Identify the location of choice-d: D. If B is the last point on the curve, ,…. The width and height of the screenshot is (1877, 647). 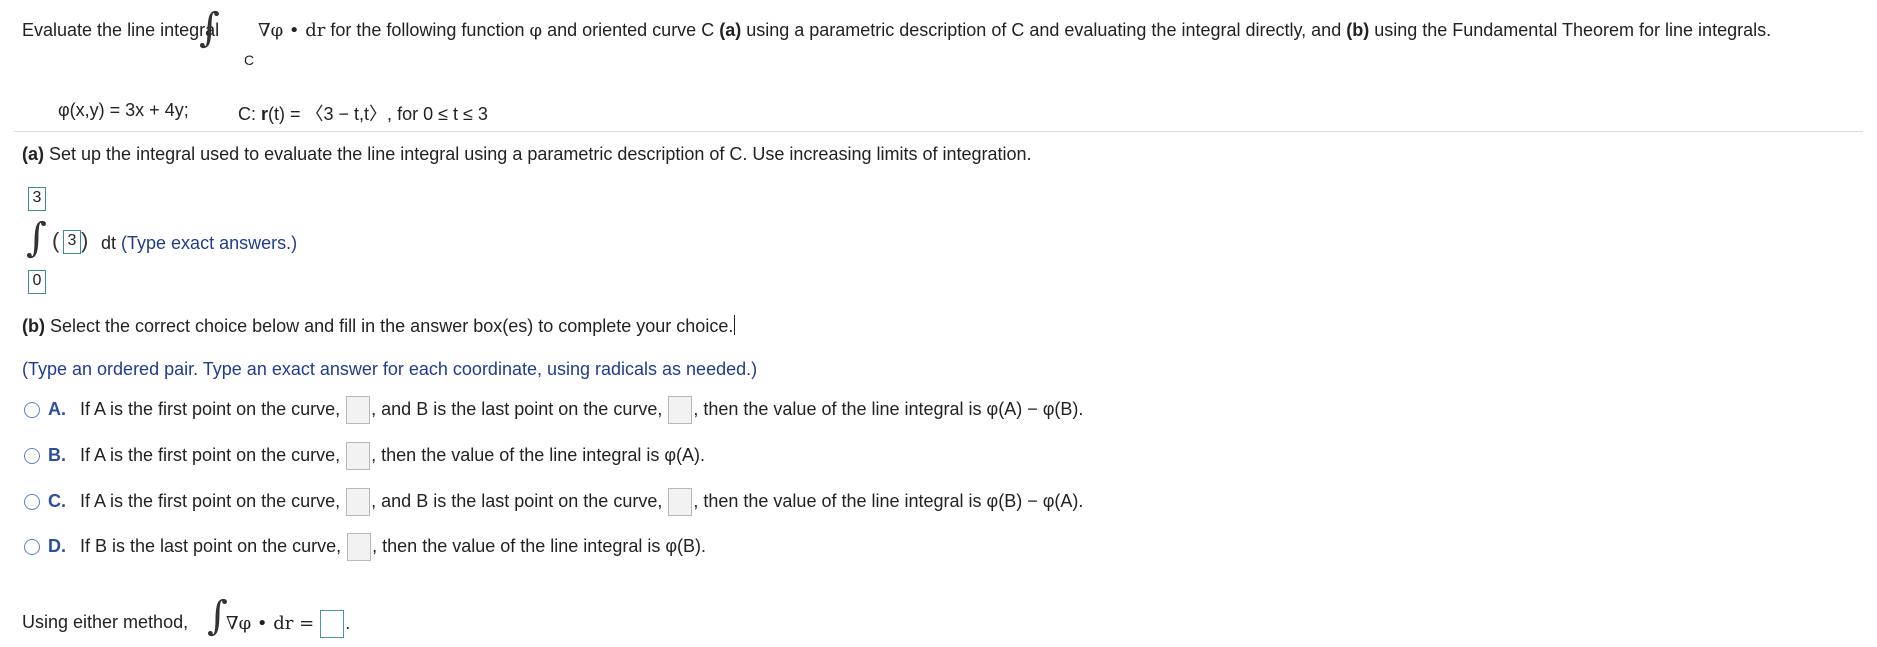
(365, 547).